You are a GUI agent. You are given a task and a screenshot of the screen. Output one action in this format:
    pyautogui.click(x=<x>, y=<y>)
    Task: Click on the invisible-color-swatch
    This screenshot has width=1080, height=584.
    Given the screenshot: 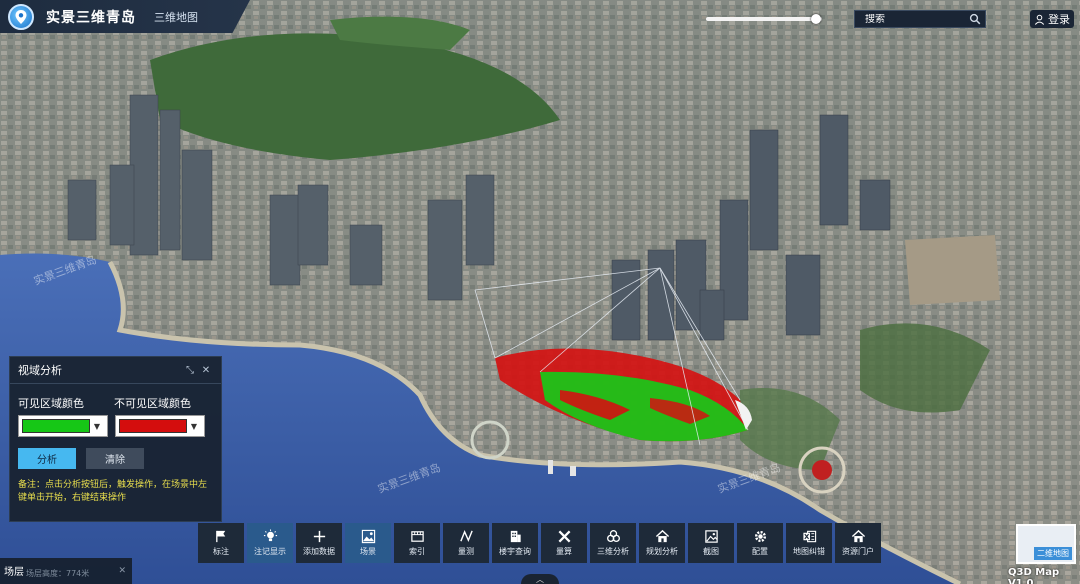 What is the action you would take?
    pyautogui.click(x=153, y=426)
    